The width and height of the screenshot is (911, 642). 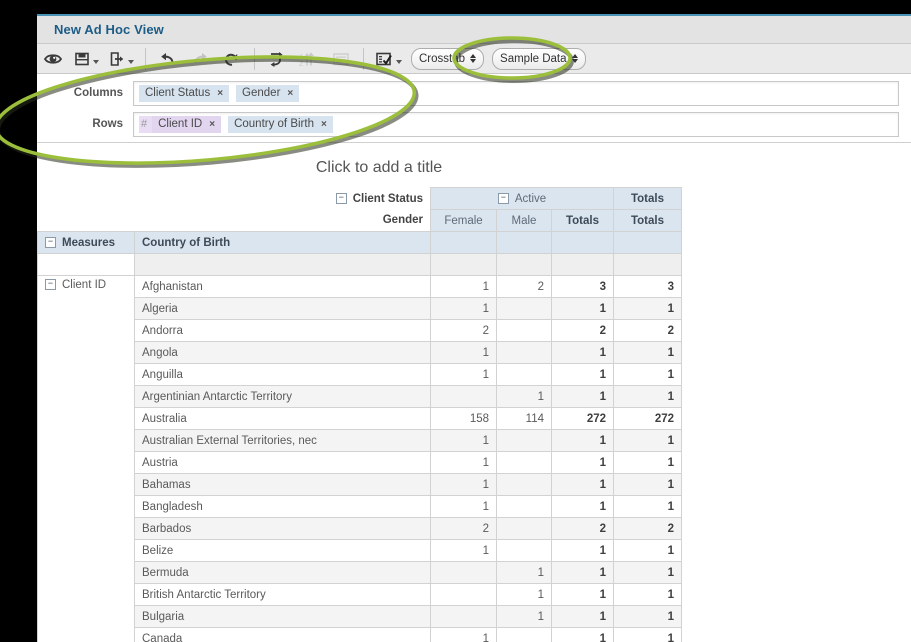 I want to click on input-controls-icon, so click(x=388, y=59).